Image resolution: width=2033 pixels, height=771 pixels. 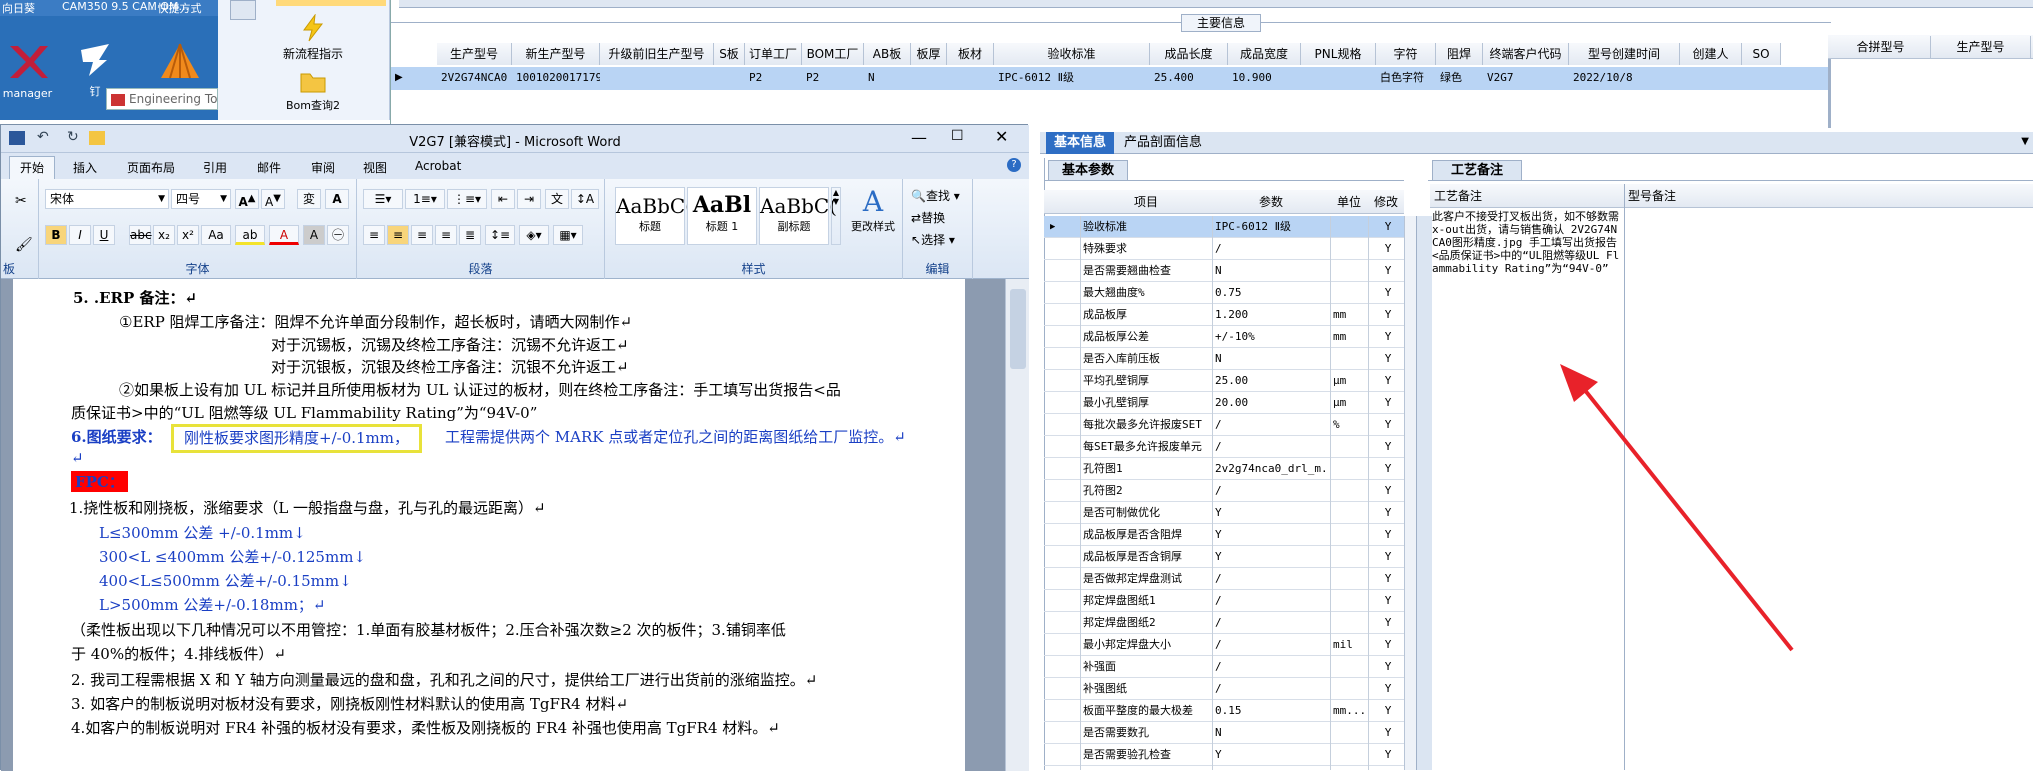 I want to click on align-center-button: ≡, so click(x=398, y=235).